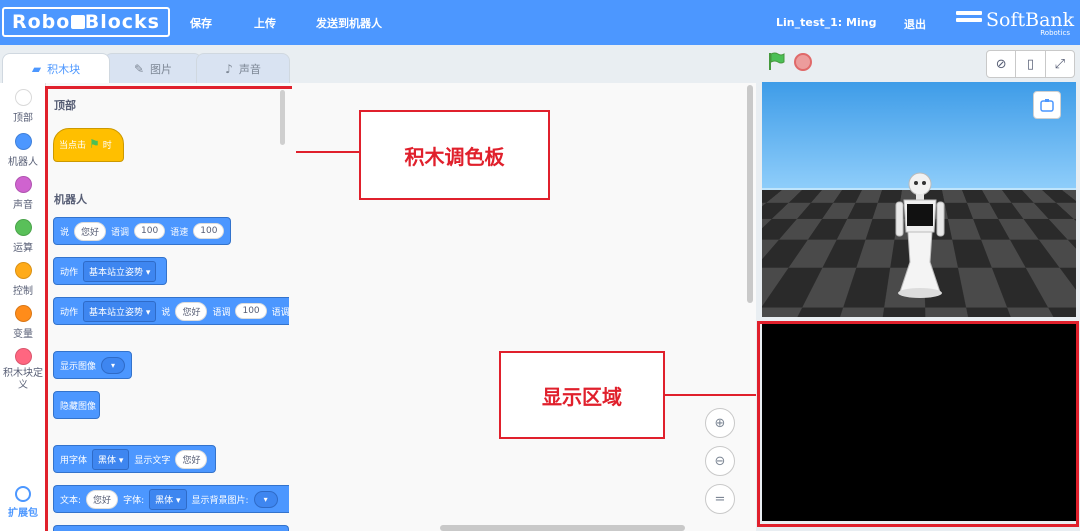 The width and height of the screenshot is (1080, 531). I want to click on next-block-partial, so click(171, 528).